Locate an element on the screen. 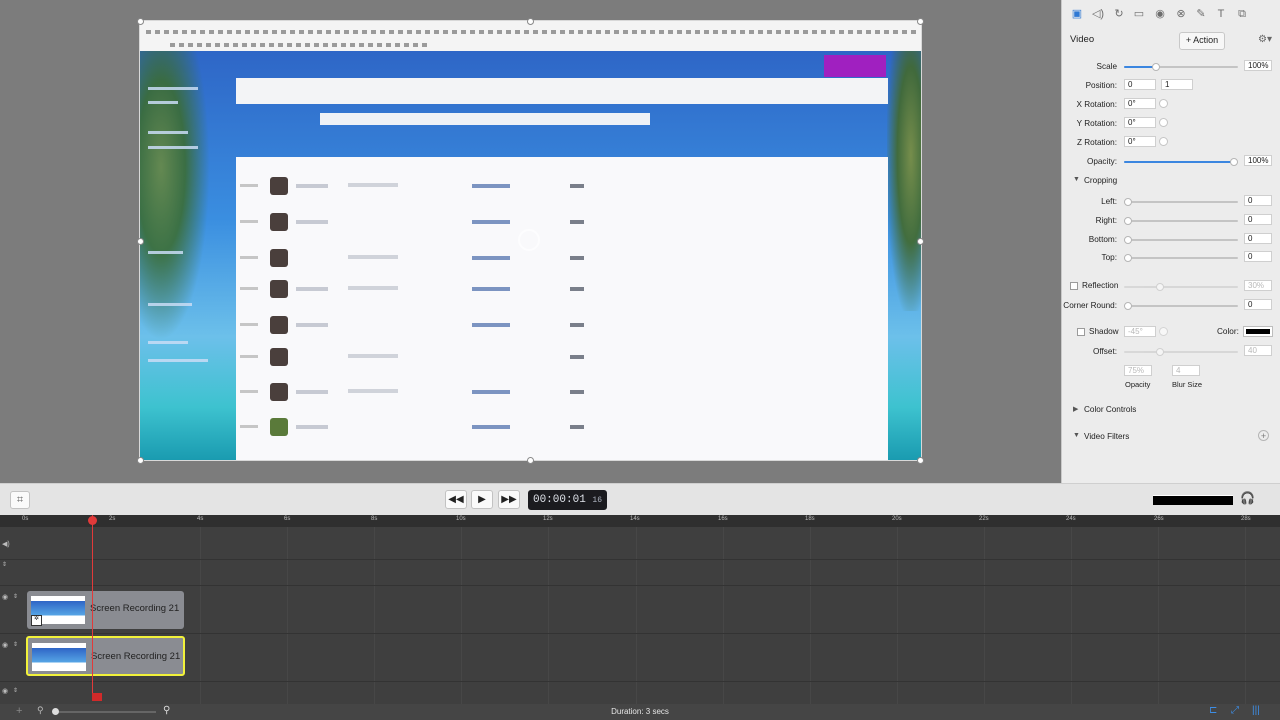 This screenshot has height=720, width=1280. add-track-icon: + is located at coordinates (19, 711).